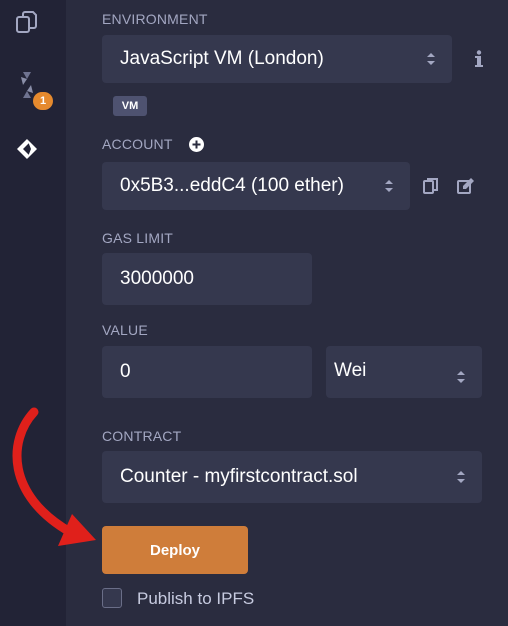 The image size is (508, 626). I want to click on account-value: 0x5B3...eddC4 (100 ether), so click(232, 185).